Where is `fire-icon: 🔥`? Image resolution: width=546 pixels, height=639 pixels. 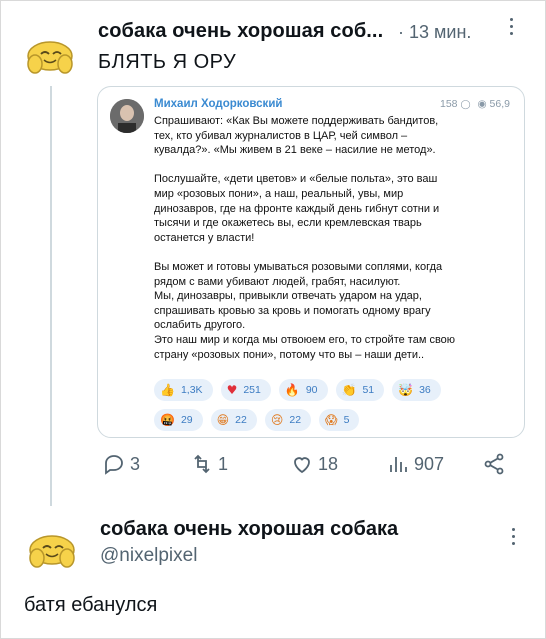 fire-icon: 🔥 is located at coordinates (292, 390).